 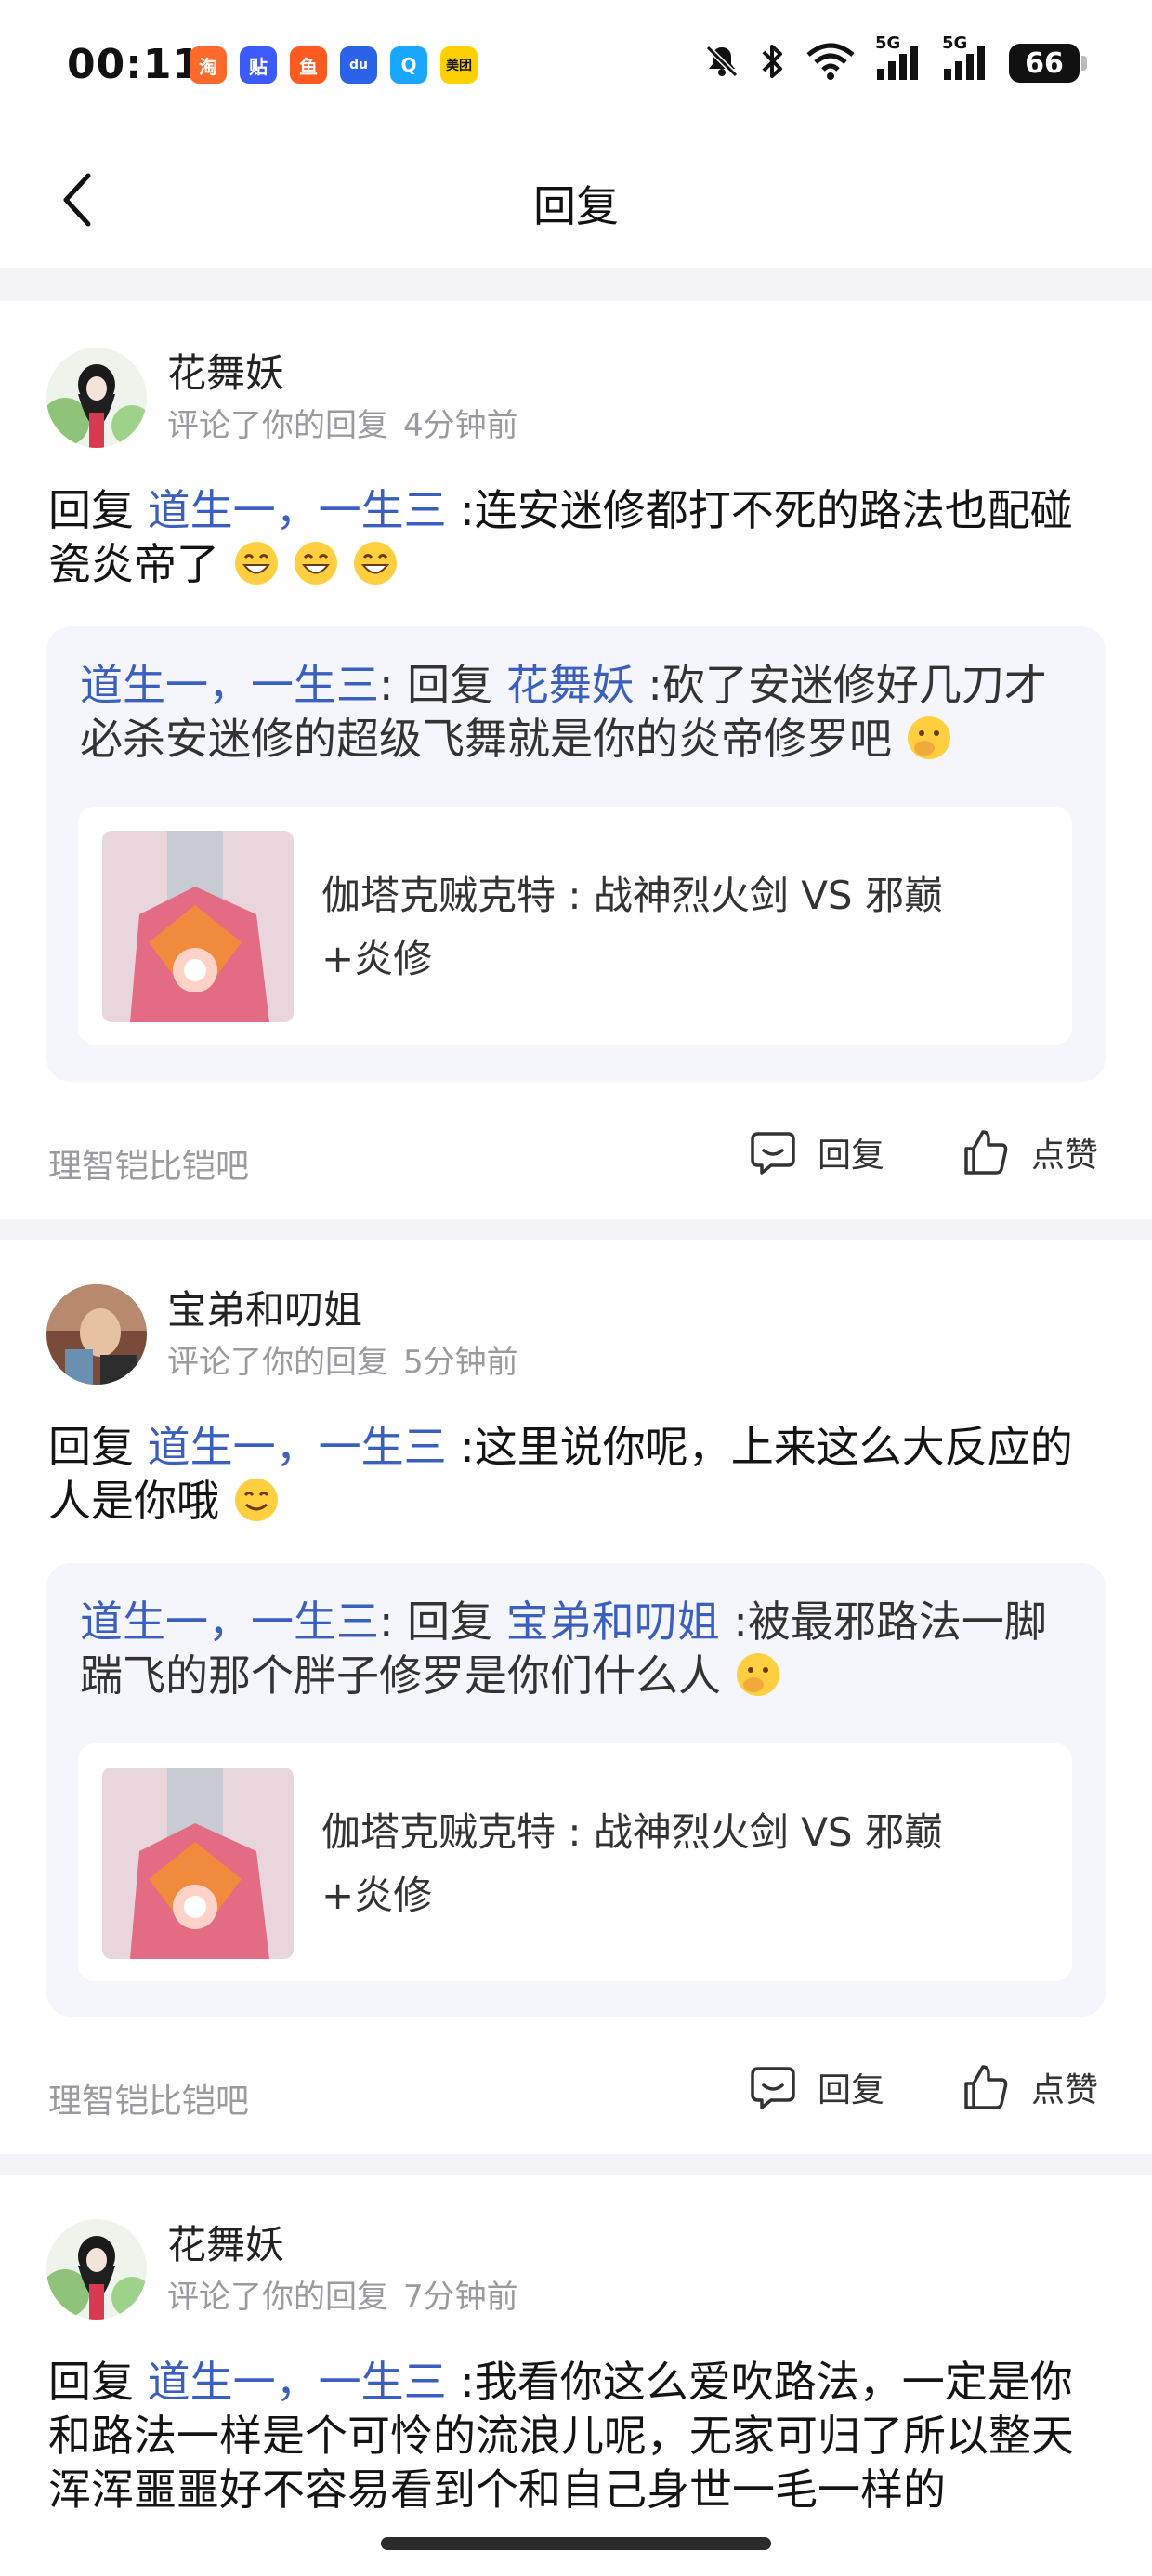 I want to click on xianyu-icon: 鱼, so click(x=308, y=65).